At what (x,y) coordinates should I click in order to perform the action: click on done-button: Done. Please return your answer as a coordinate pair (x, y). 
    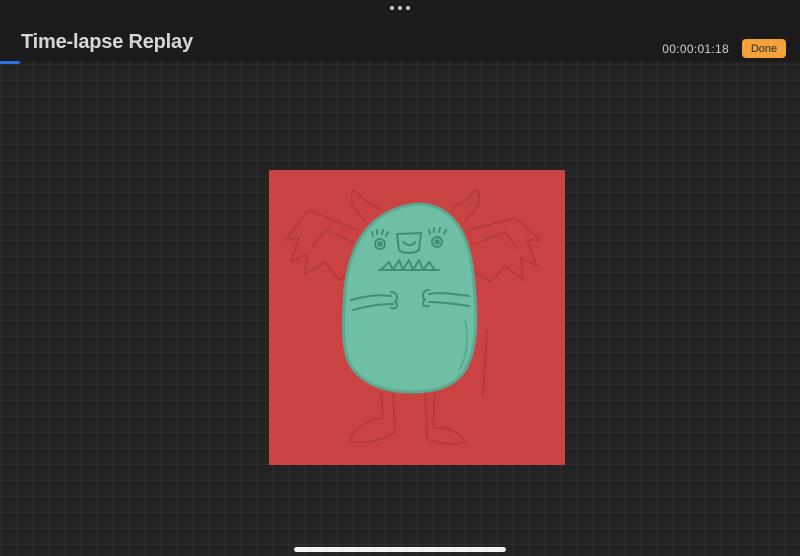
    Looking at the image, I should click on (764, 48).